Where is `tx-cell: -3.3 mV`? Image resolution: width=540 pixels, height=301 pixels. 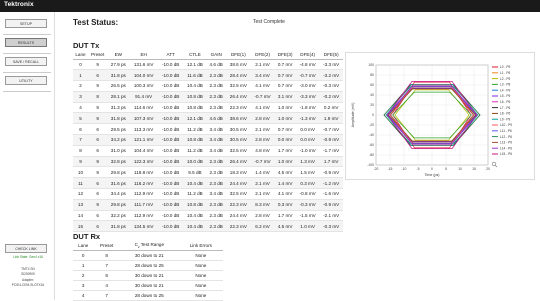 tx-cell: -3.3 mV is located at coordinates (331, 65).